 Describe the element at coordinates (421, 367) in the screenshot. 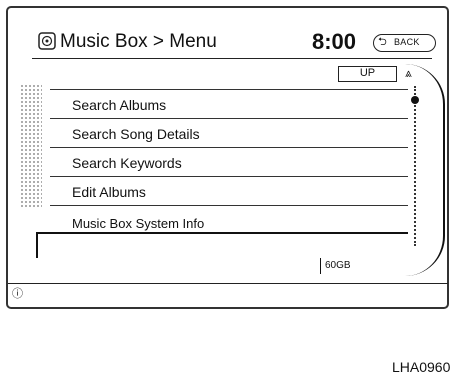

I see `figure-code: LHA0960` at that location.